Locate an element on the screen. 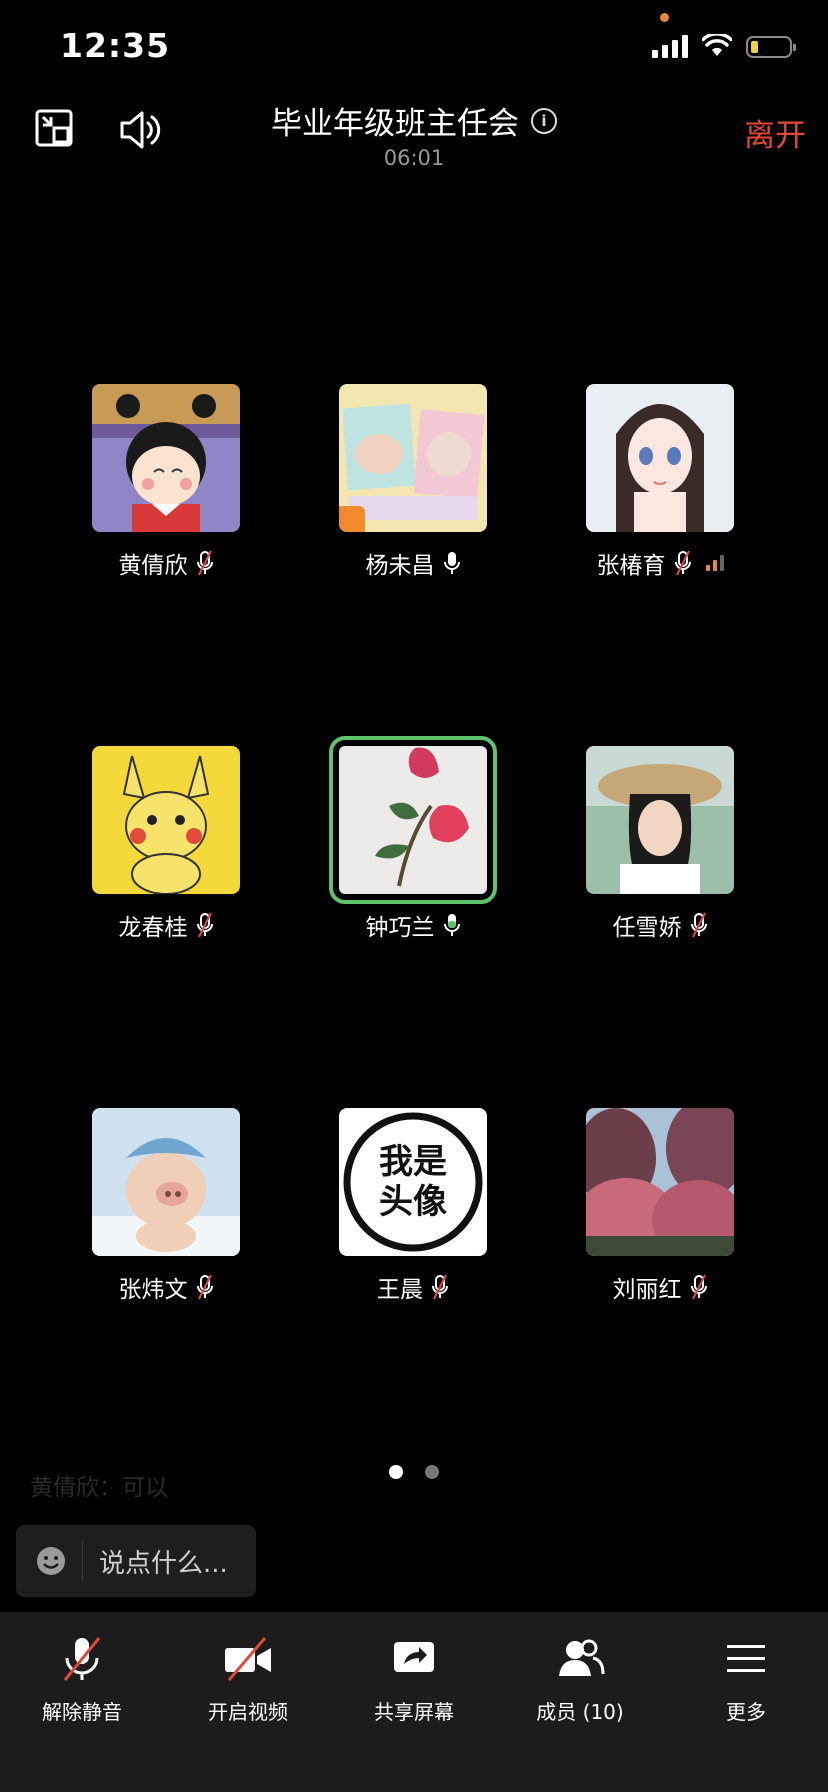 This screenshot has width=828, height=1792. participant-tile: 张椿育 is located at coordinates (660, 482).